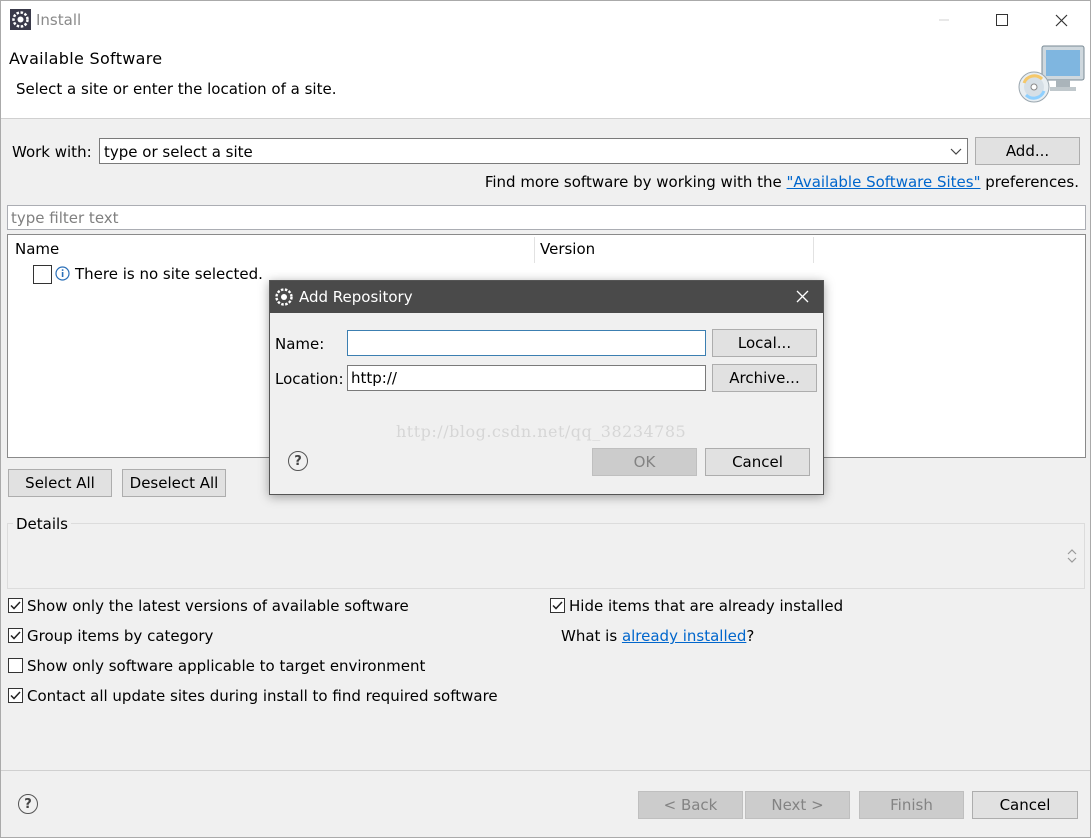 The image size is (1091, 838). I want to click on dialog-help-icon: ?, so click(298, 461).